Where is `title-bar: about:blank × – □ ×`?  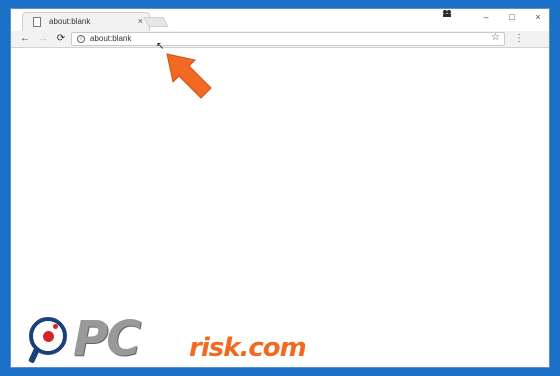
title-bar: about:blank × – □ × is located at coordinates (280, 20).